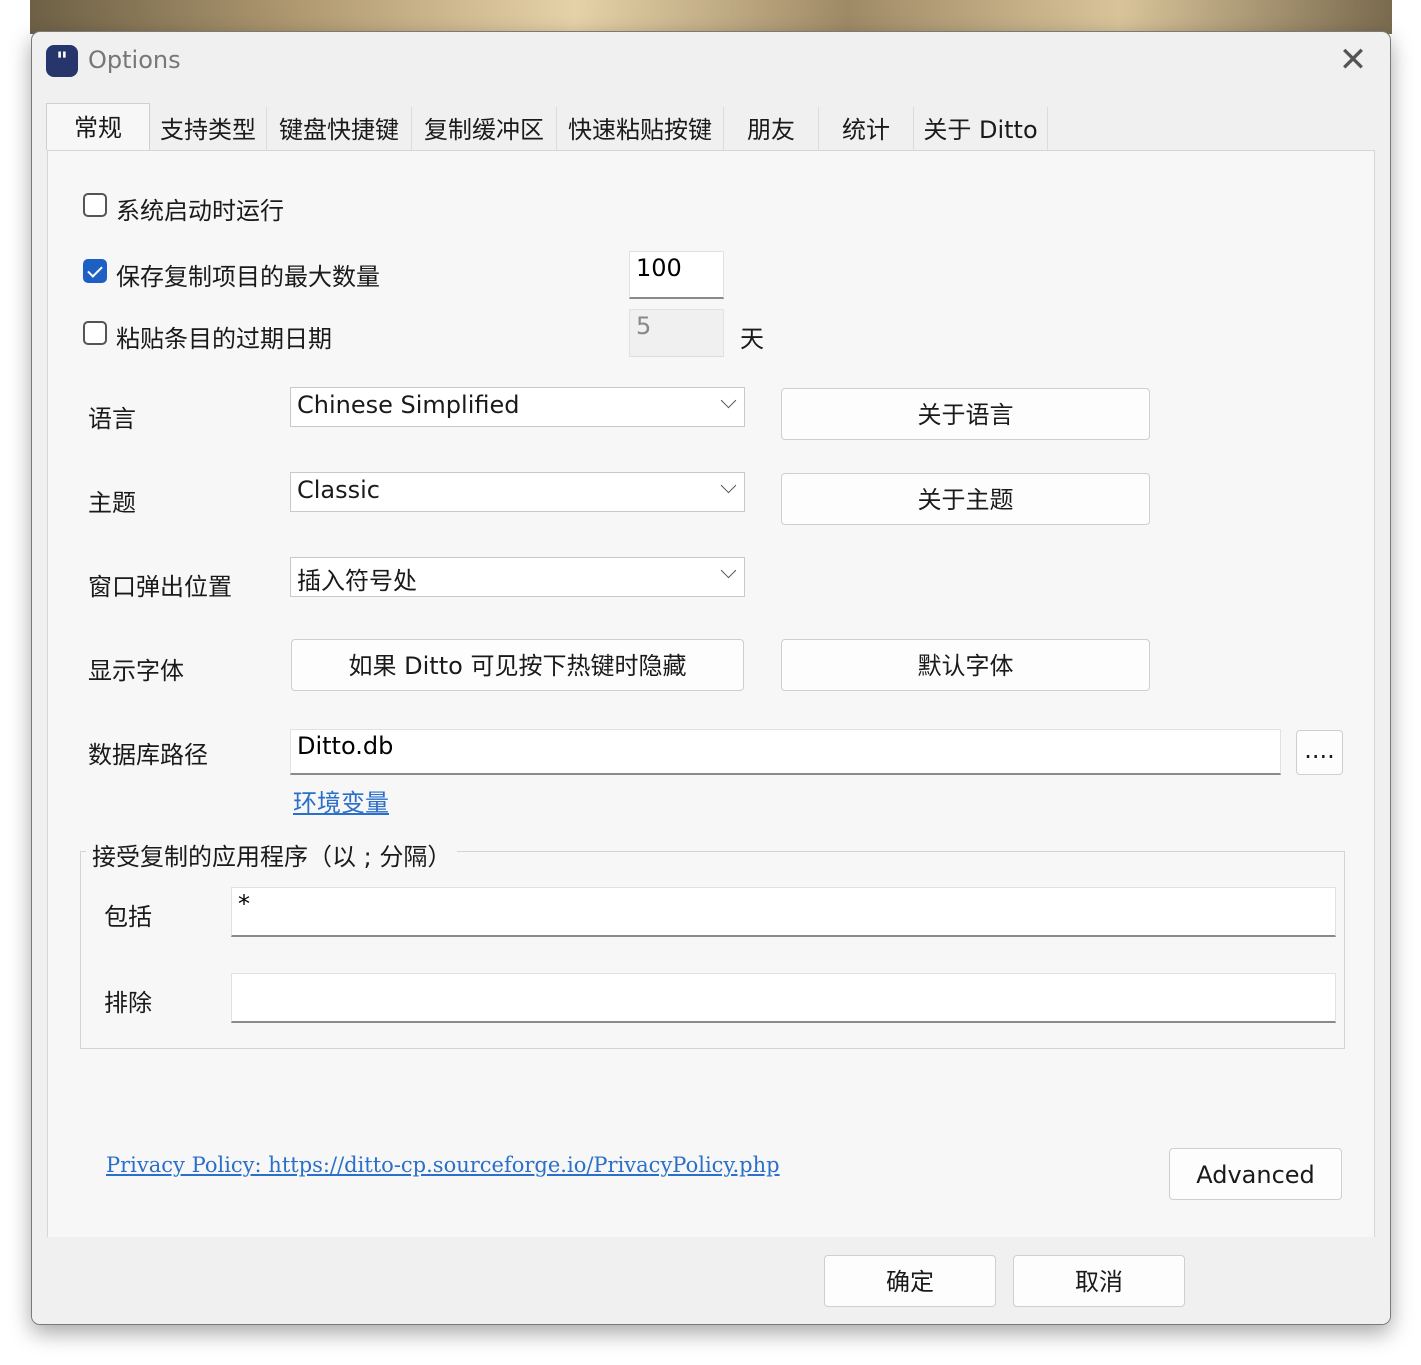  I want to click on max-items-input: 100, so click(676, 275).